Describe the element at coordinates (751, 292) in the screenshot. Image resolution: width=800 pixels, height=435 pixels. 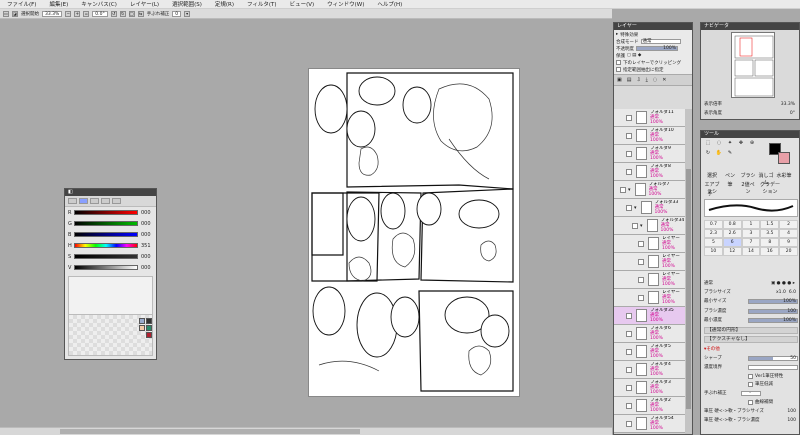
I see `brush-size-row: ブラシサイズ x1.0 6.0` at that location.